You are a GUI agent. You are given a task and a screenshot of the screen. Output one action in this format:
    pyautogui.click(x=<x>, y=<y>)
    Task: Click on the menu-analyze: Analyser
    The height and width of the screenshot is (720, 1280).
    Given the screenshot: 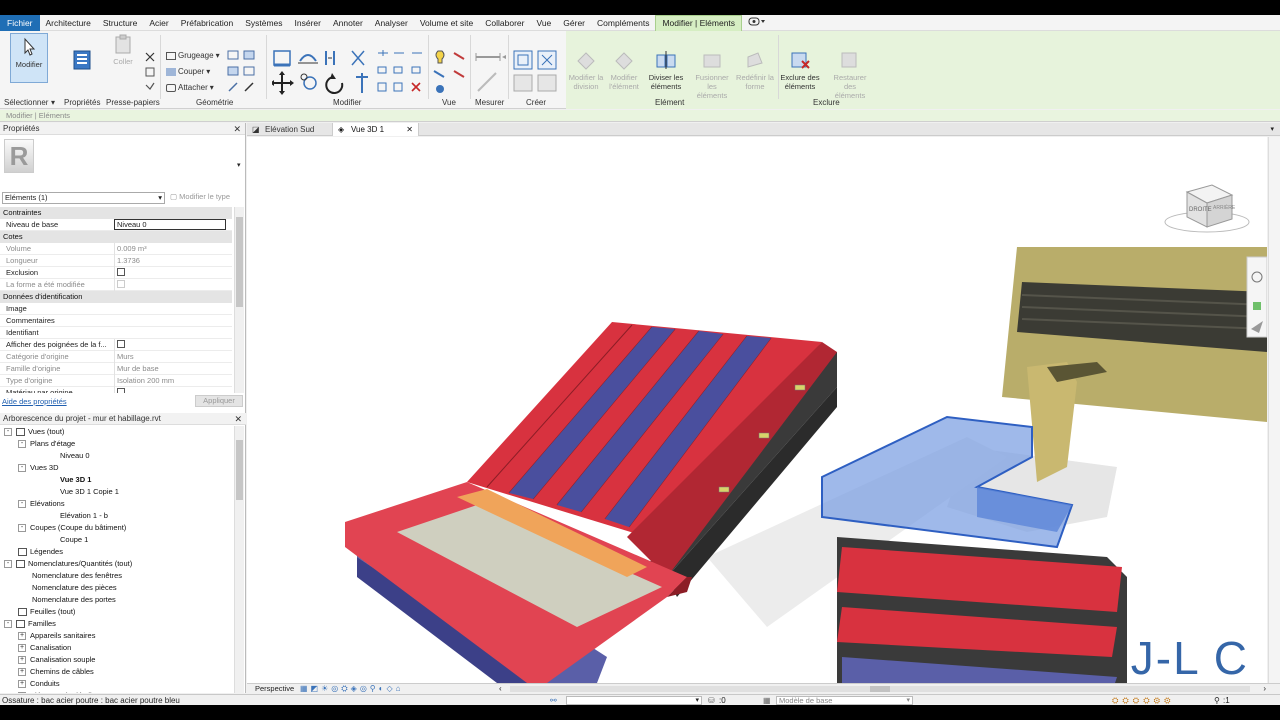 What is the action you would take?
    pyautogui.click(x=391, y=23)
    